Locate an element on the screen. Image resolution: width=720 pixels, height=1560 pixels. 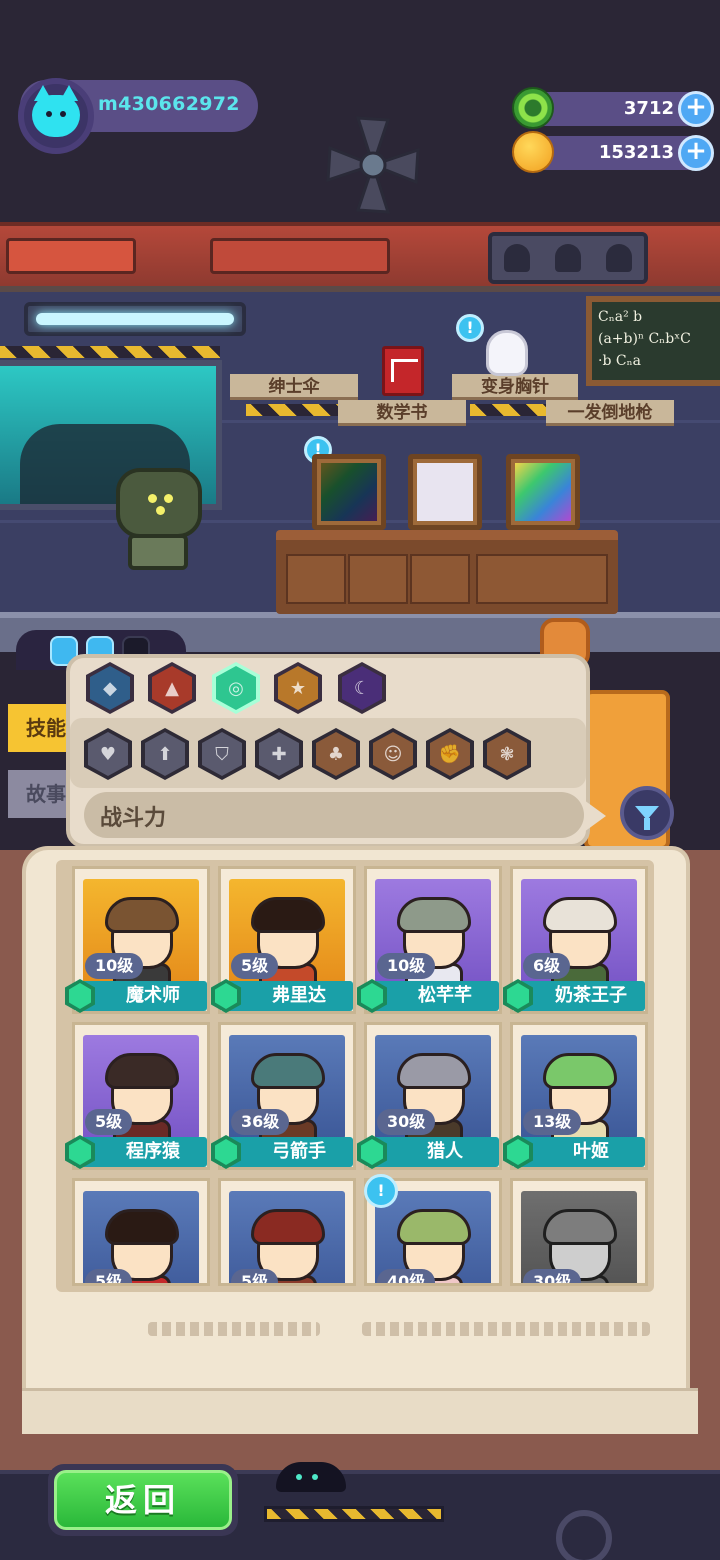
robot-head is located at coordinates (159, 503).